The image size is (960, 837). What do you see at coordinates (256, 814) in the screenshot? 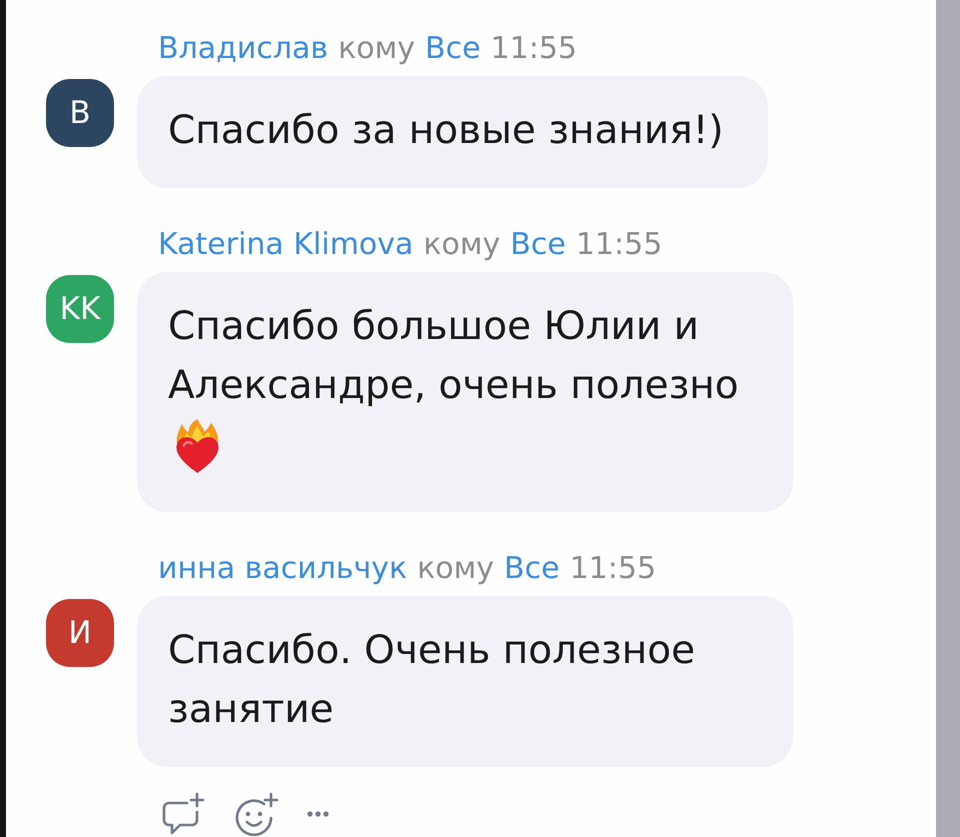
I see `add-reaction-icon` at bounding box center [256, 814].